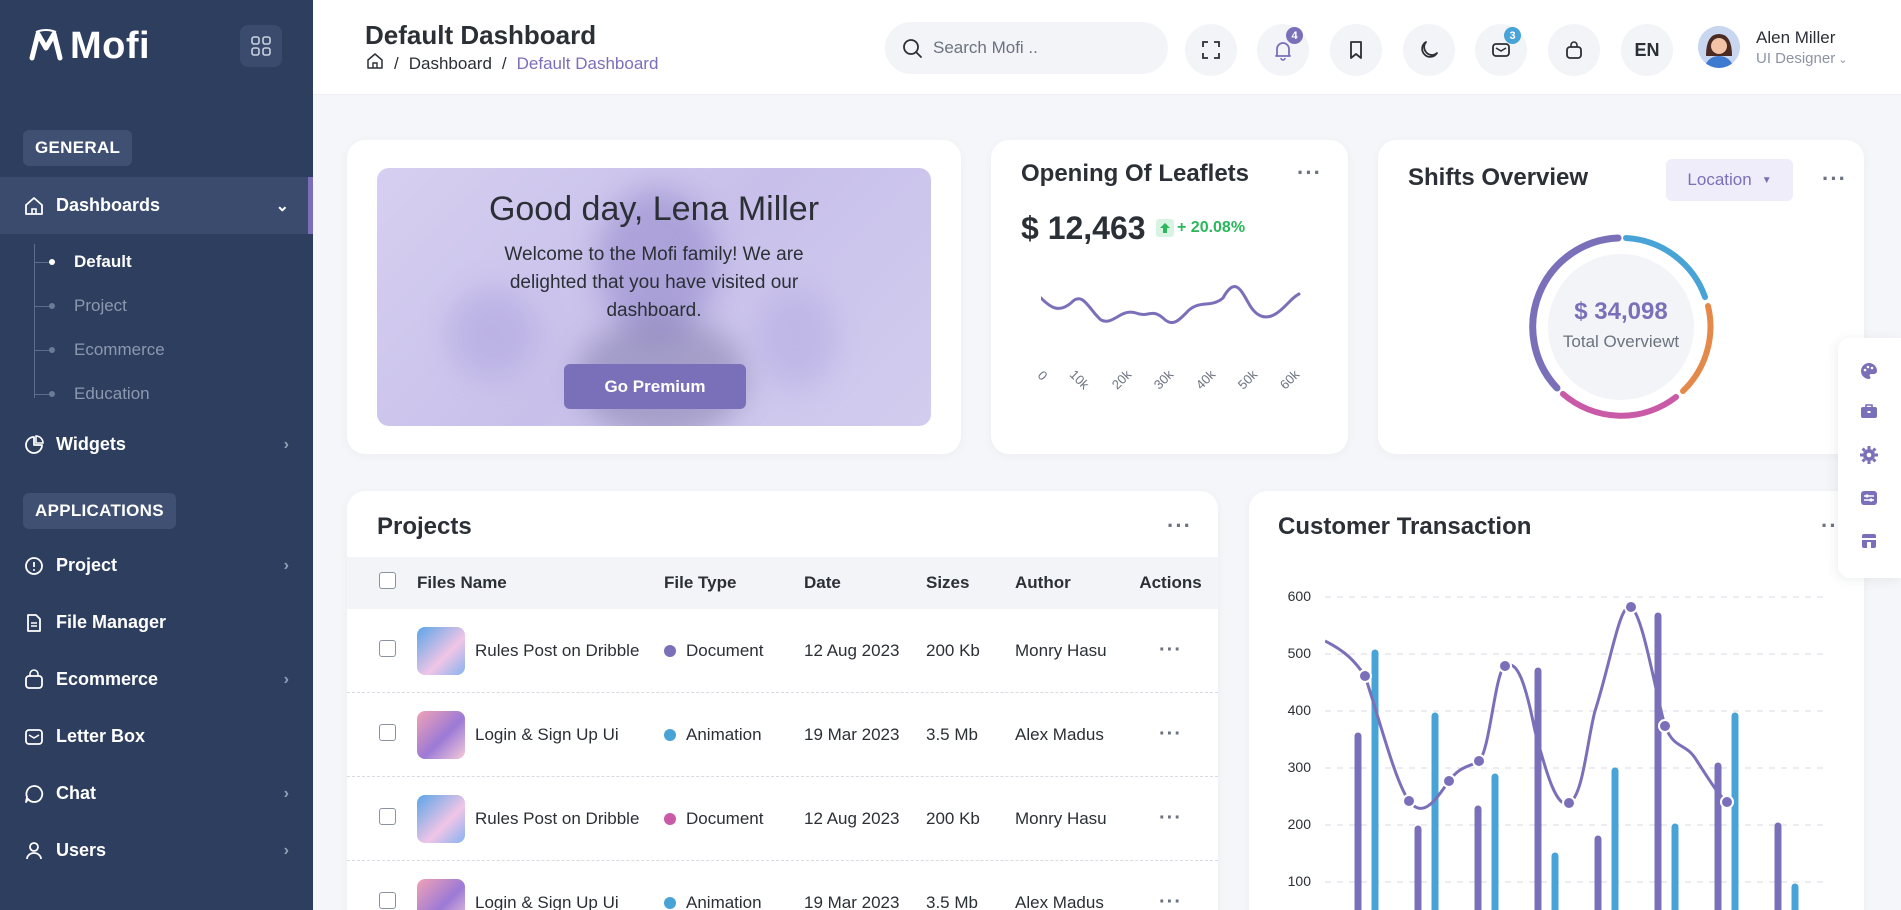 This screenshot has width=1901, height=910. What do you see at coordinates (156, 850) in the screenshot?
I see `sidebar-item-users: Users ›` at bounding box center [156, 850].